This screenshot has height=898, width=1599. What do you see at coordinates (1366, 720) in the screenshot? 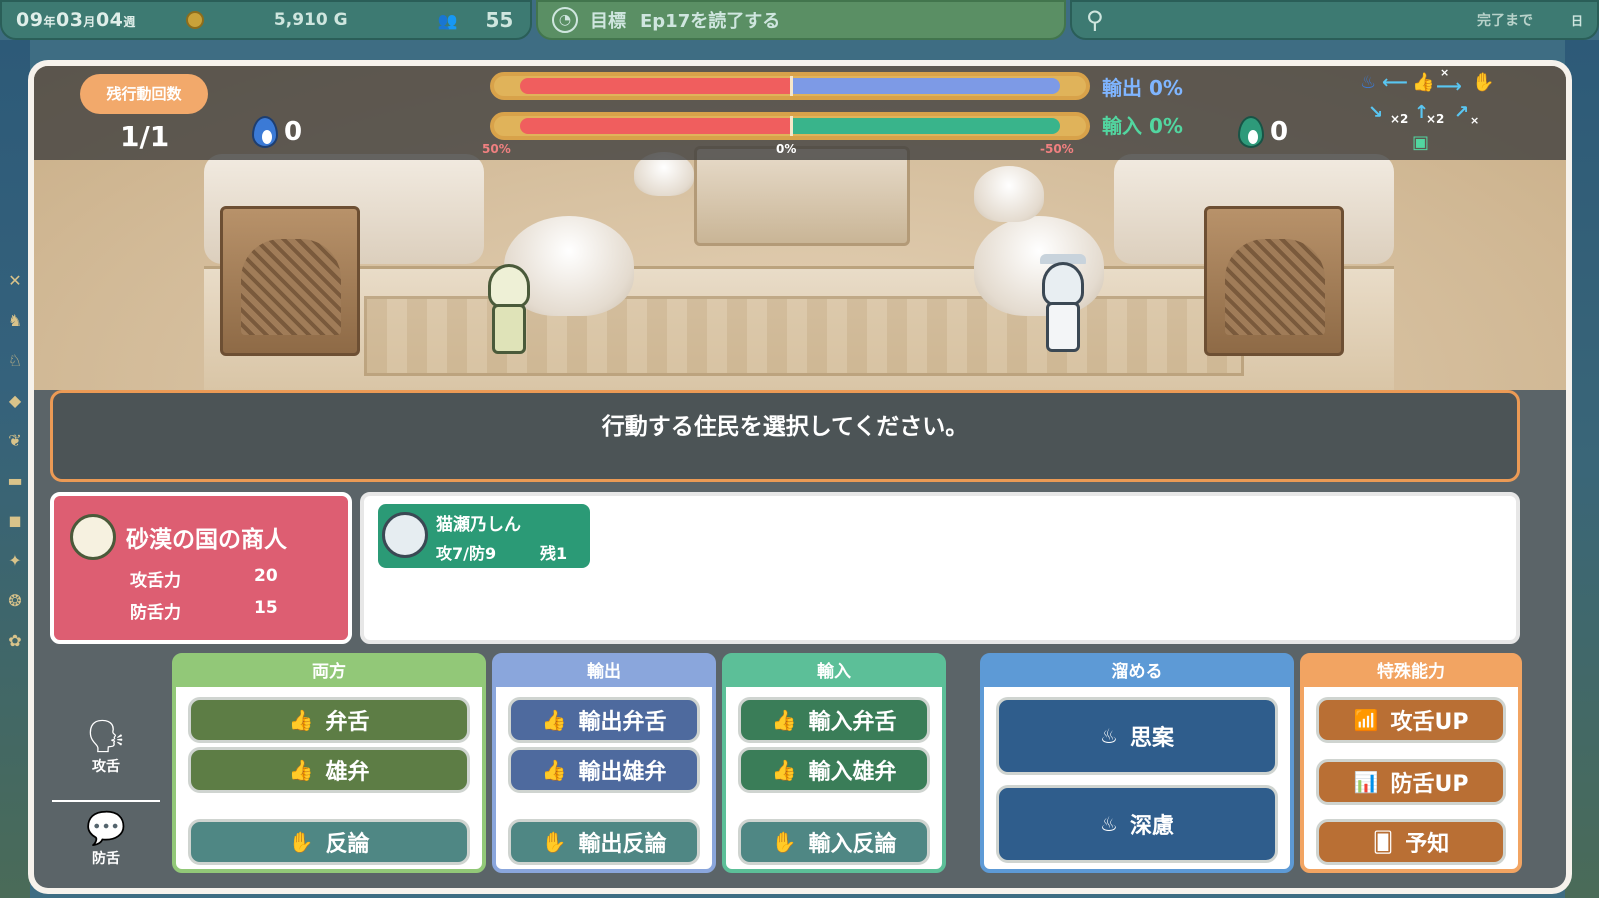
I see `bar-up-icon: 📶` at bounding box center [1366, 720].